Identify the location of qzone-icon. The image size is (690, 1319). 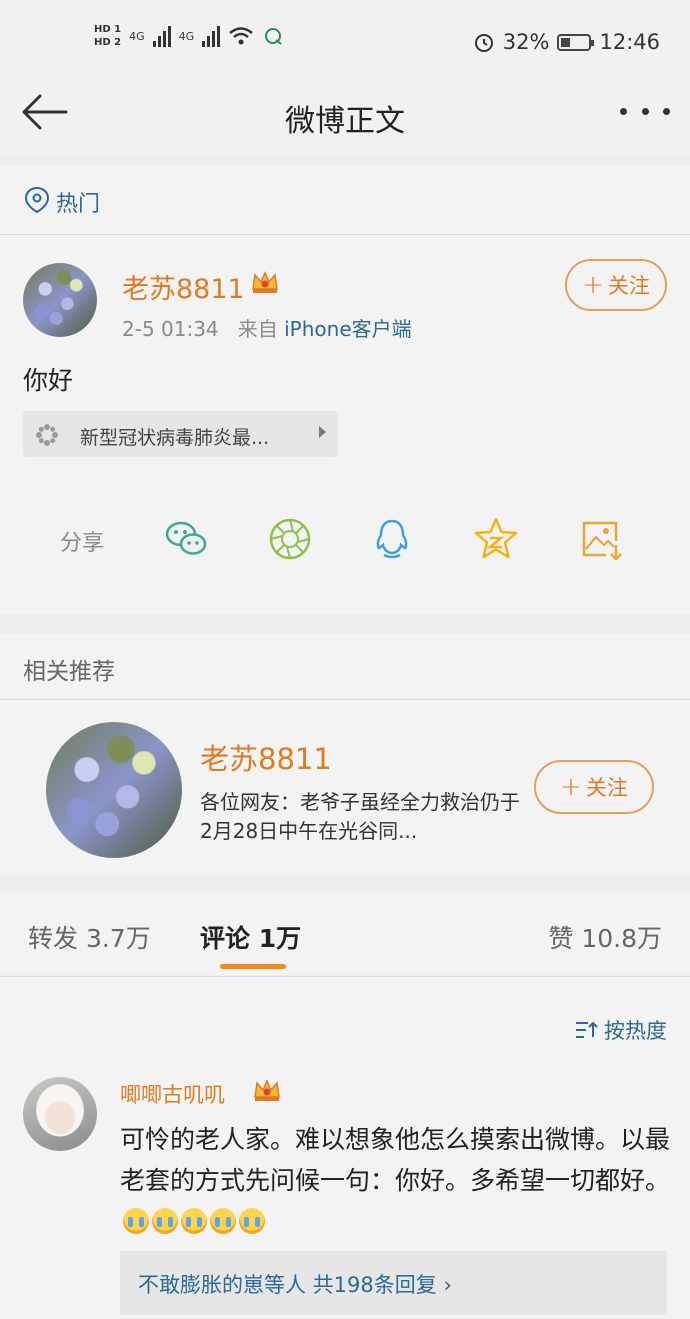
(496, 539).